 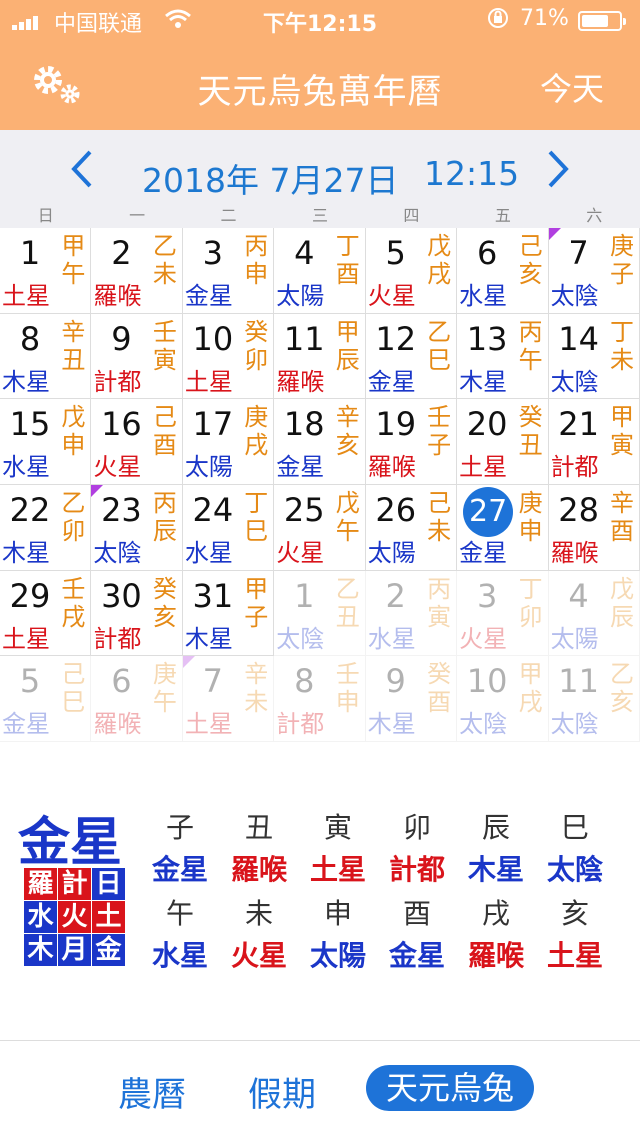 What do you see at coordinates (270, 178) in the screenshot?
I see `selected-date: 2018年 7月27日` at bounding box center [270, 178].